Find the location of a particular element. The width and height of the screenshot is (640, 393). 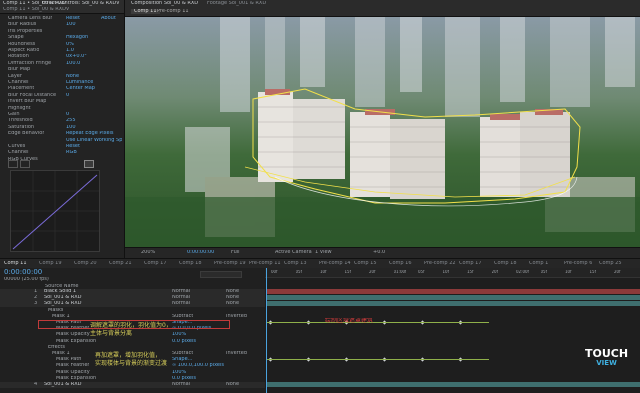

layer-row: 3 Sol_001 & RXD Normal None is located at coordinates (132, 304).